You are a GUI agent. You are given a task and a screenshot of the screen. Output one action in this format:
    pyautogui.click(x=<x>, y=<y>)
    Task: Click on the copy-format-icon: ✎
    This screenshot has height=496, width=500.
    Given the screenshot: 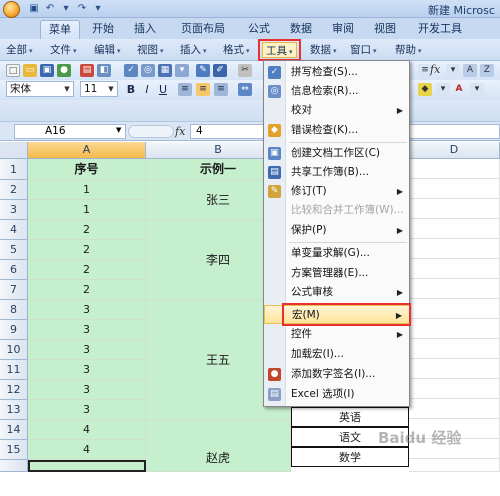 What is the action you would take?
    pyautogui.click(x=203, y=70)
    